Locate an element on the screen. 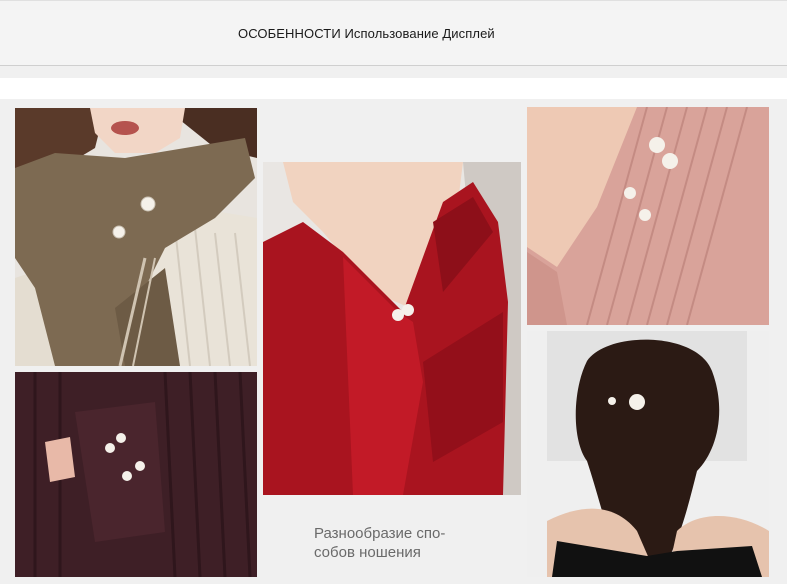  photo-pink-top-pins is located at coordinates (648, 216).